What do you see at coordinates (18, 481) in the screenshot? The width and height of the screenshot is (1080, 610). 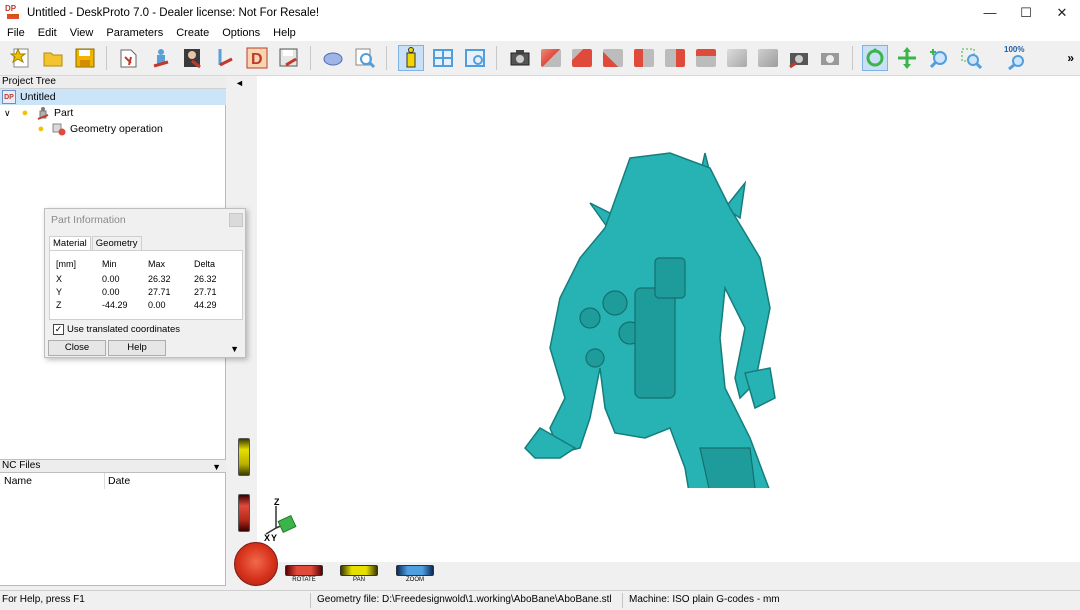 I see `nc-column-name: Name` at bounding box center [18, 481].